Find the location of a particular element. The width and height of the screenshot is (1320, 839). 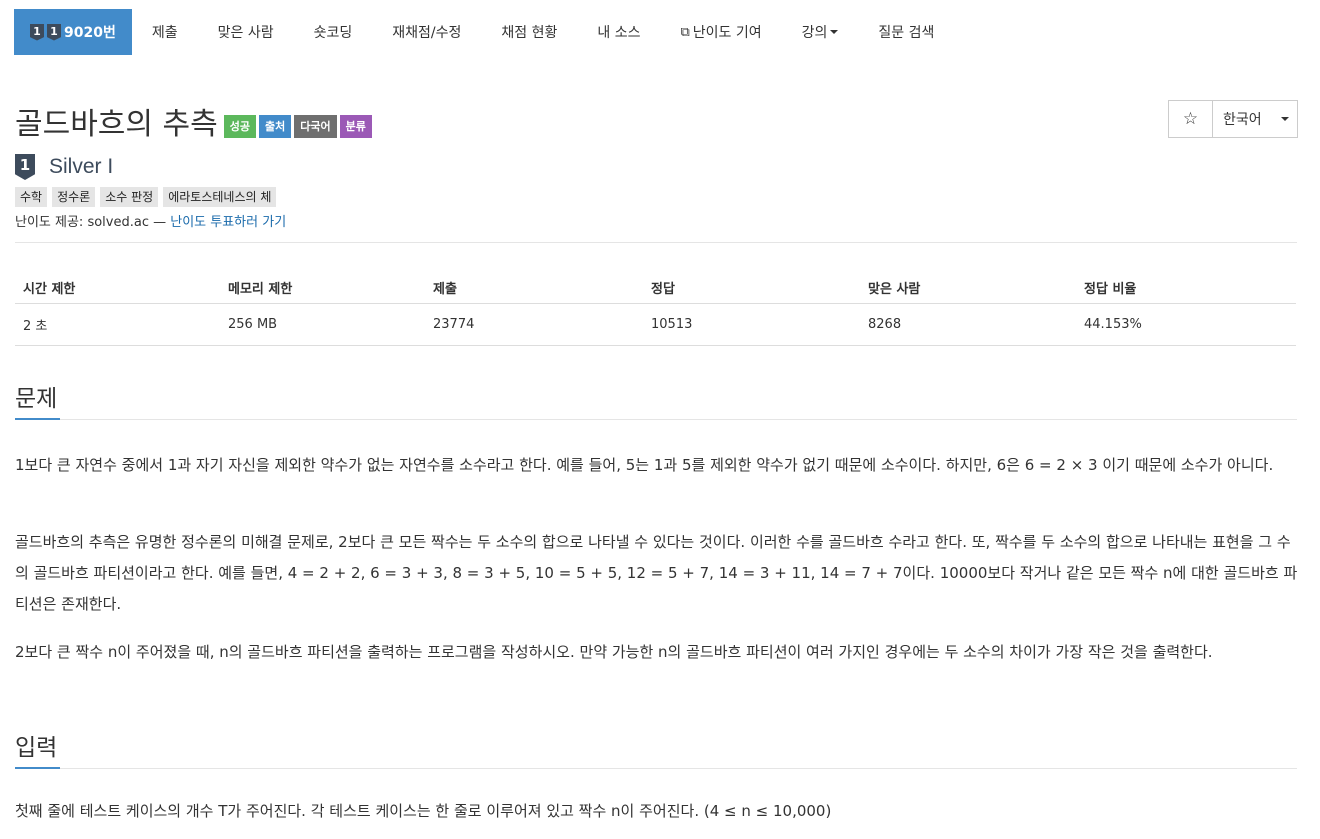

label-source: 출처 is located at coordinates (275, 126).